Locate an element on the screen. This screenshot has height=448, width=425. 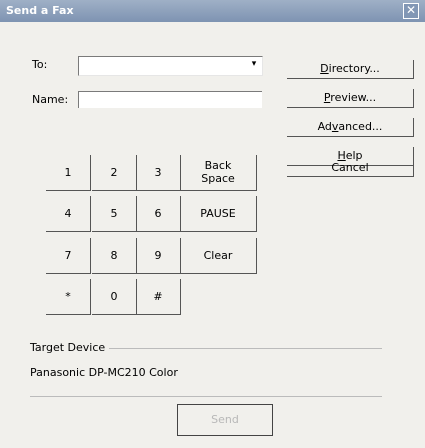
key-0: 0 is located at coordinates (114, 297).